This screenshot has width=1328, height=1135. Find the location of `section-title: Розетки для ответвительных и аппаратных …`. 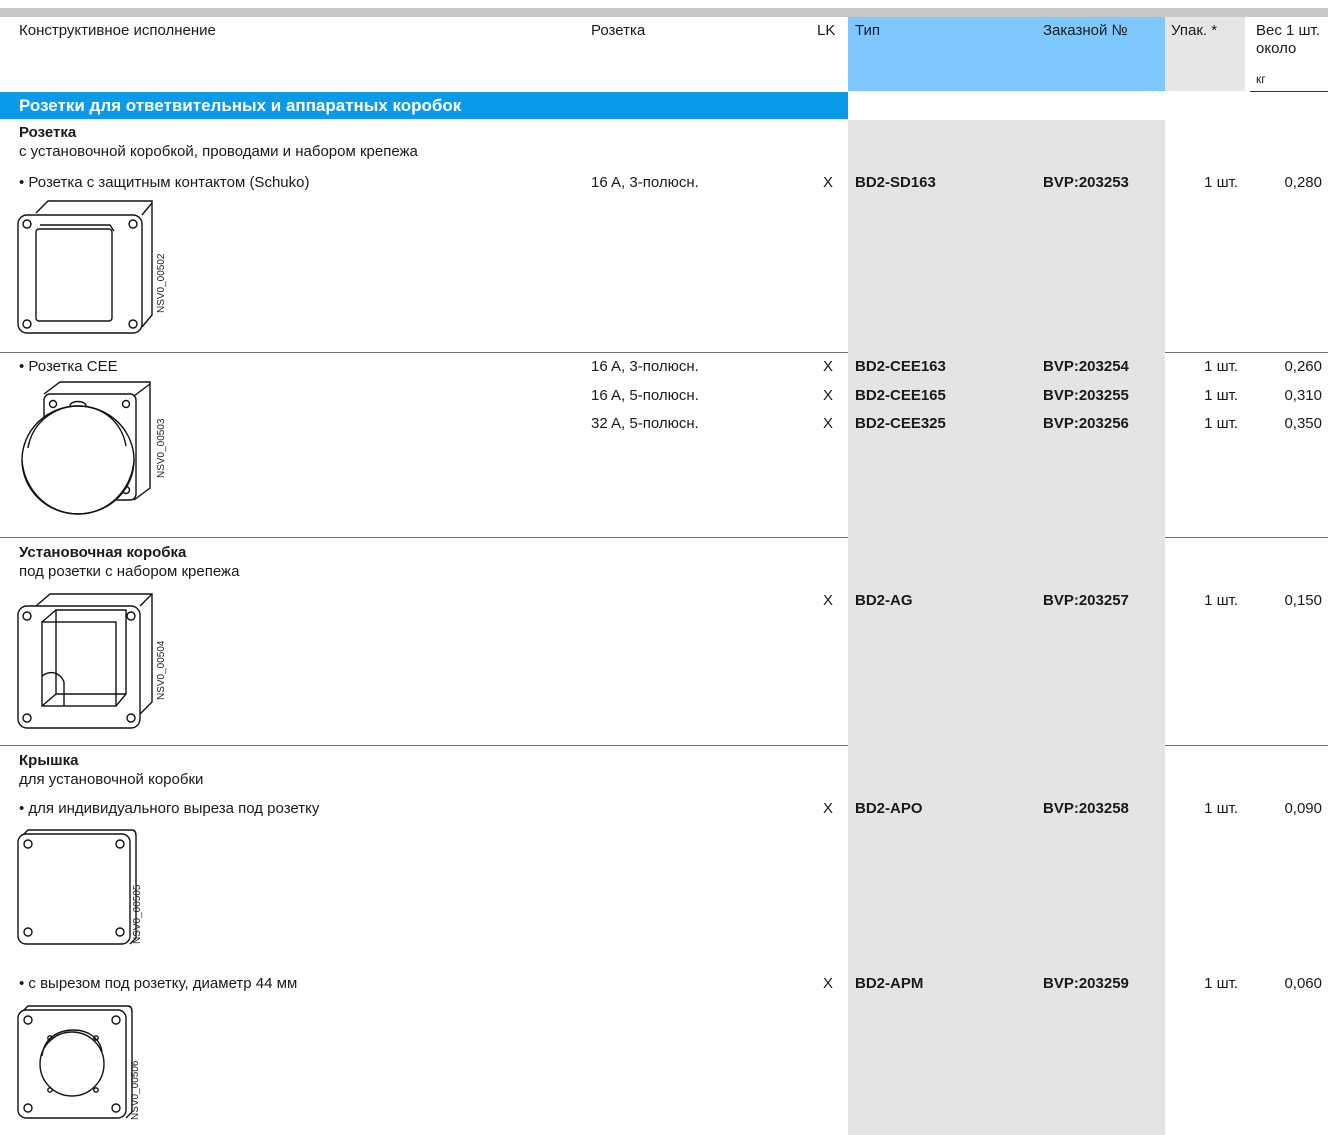

section-title: Розетки для ответвительных и аппаратных … is located at coordinates (424, 105).